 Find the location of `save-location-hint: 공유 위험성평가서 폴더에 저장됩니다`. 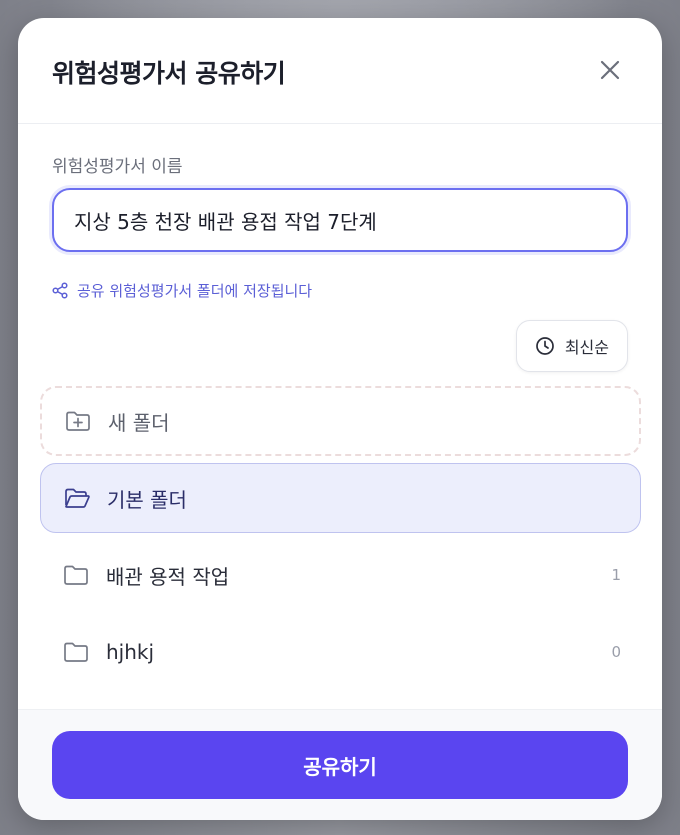

save-location-hint: 공유 위험성평가서 폴더에 저장됩니다 is located at coordinates (182, 290).